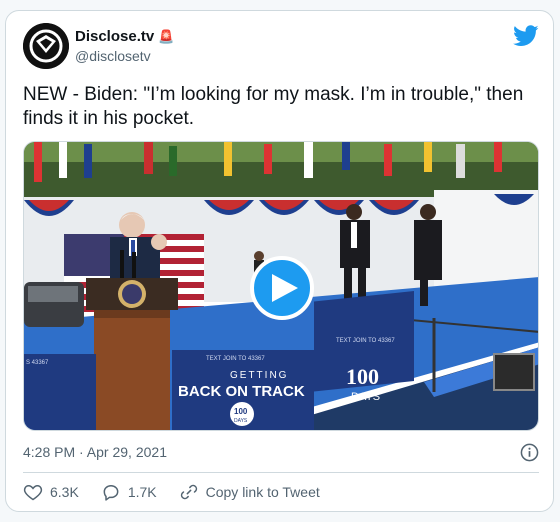 The image size is (560, 522). I want to click on play-icon, so click(284, 288).